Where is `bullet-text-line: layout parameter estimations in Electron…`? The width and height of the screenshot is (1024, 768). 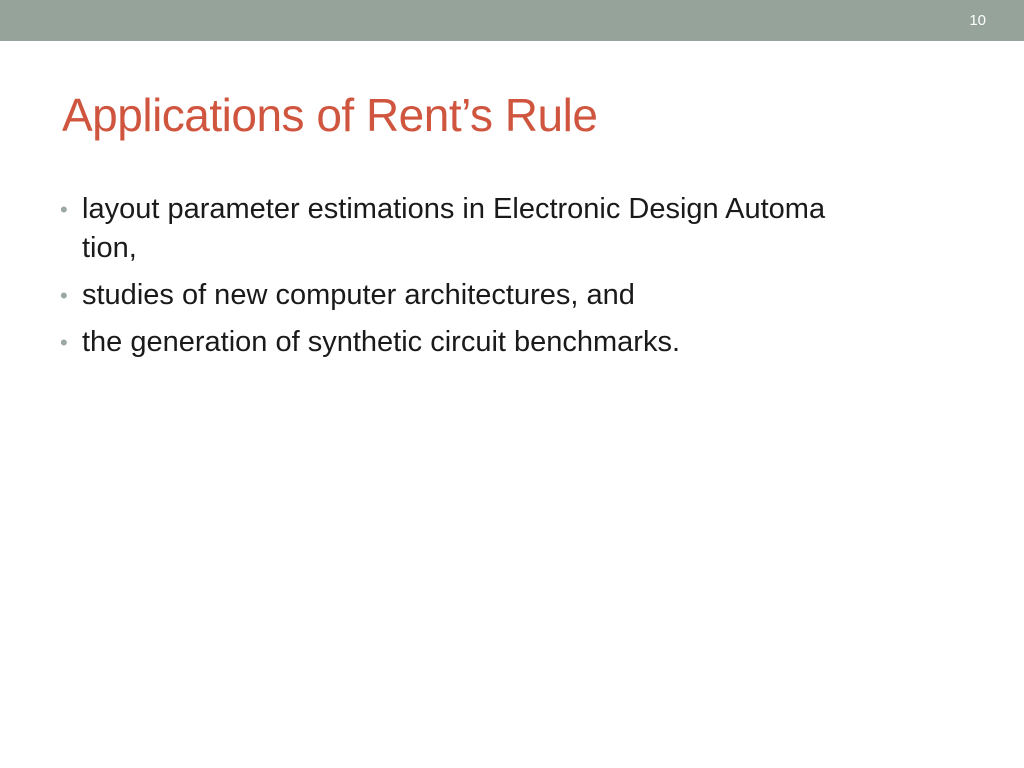 bullet-text-line: layout parameter estimations in Electron… is located at coordinates (454, 209).